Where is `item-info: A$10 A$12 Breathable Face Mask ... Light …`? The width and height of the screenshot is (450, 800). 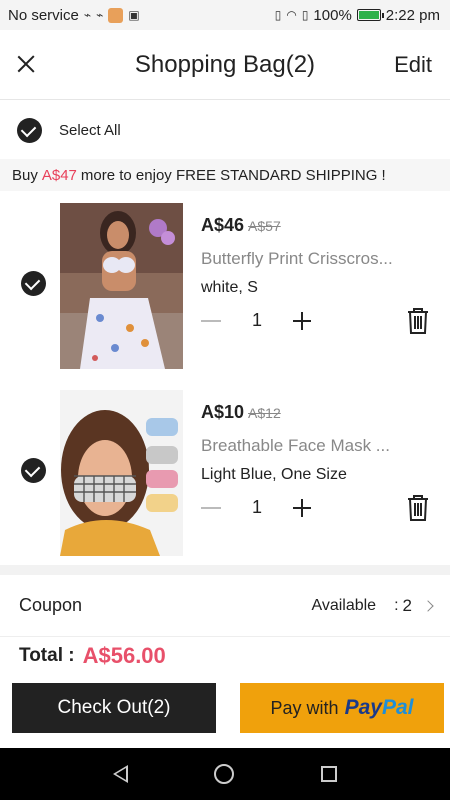 item-info: A$10 A$12 Breathable Face Mask ... Light … is located at coordinates (321, 443).